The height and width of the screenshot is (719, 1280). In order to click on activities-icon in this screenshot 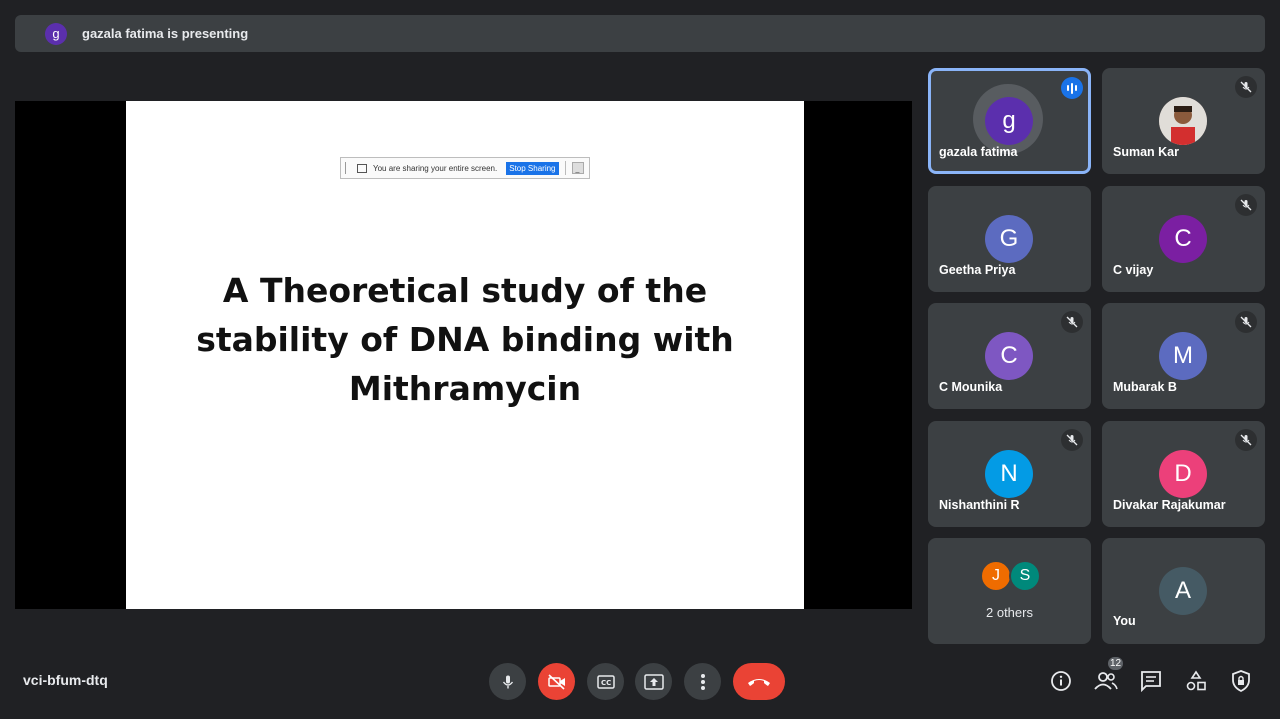, I will do `click(1196, 680)`.